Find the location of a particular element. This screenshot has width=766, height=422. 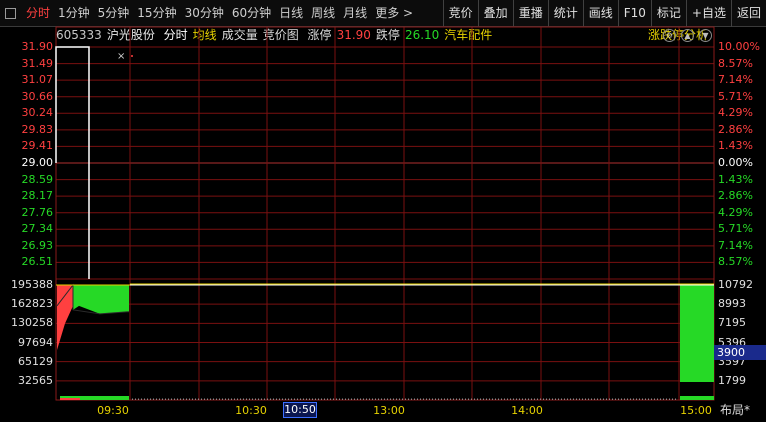

cursor-time-label: 10:50 is located at coordinates (300, 410).